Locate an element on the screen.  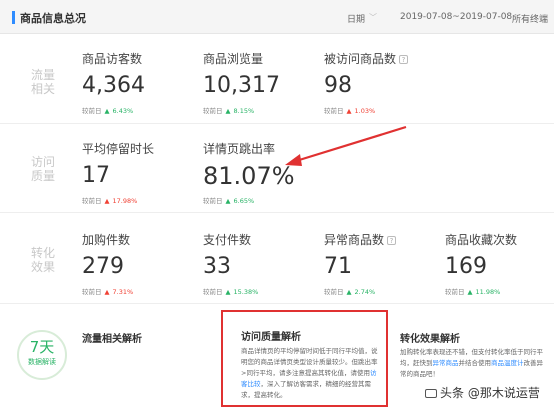
seven-day-label: 数据解读 is located at coordinates (42, 362).